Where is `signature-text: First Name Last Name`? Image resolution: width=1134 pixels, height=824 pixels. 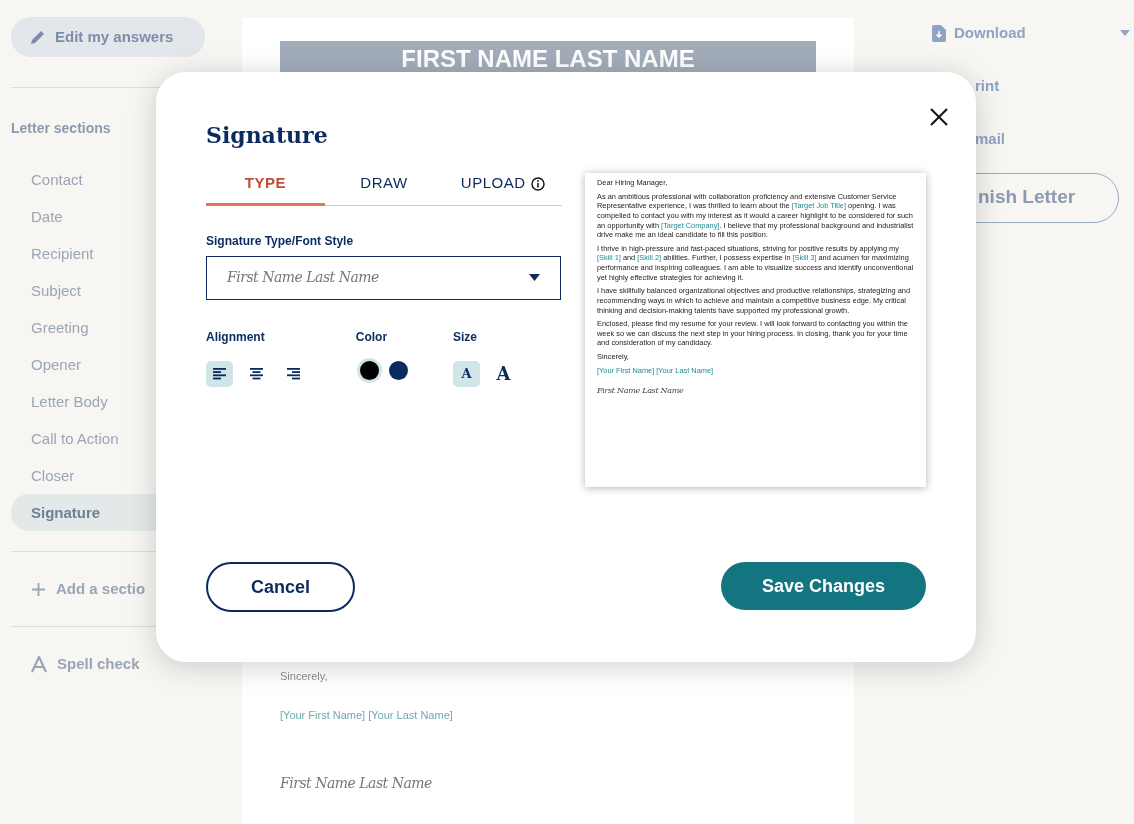 signature-text: First Name Last Name is located at coordinates (356, 783).